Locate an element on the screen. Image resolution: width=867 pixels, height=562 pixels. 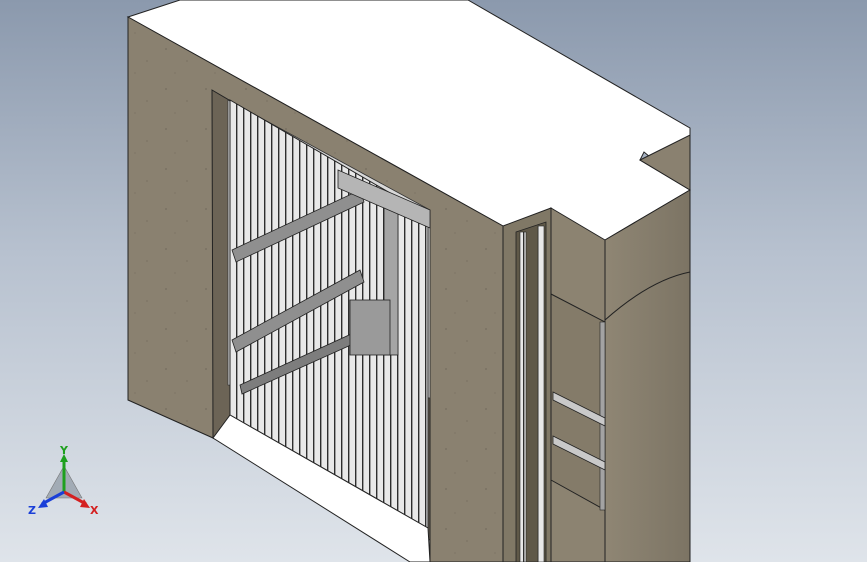
z-axis-label: Z is located at coordinates (32, 510).